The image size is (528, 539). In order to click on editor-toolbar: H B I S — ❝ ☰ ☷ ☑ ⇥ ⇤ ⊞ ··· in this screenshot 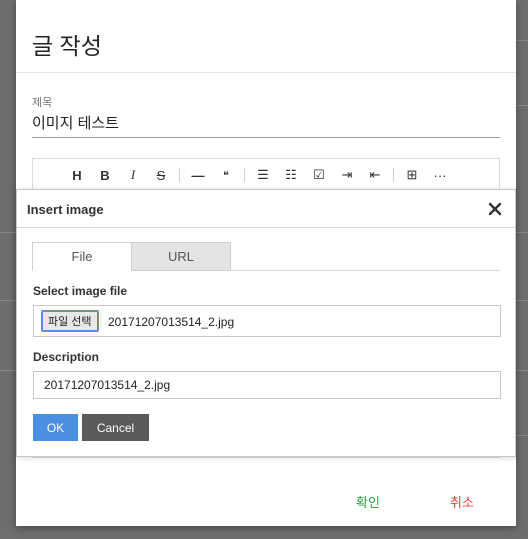, I will do `click(266, 175)`.